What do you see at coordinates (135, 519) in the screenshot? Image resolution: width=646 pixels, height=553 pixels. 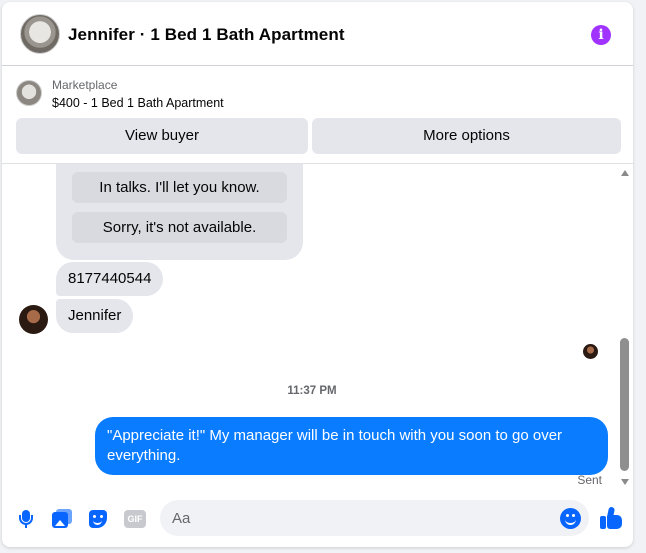 I see `gif-icon: GIF` at bounding box center [135, 519].